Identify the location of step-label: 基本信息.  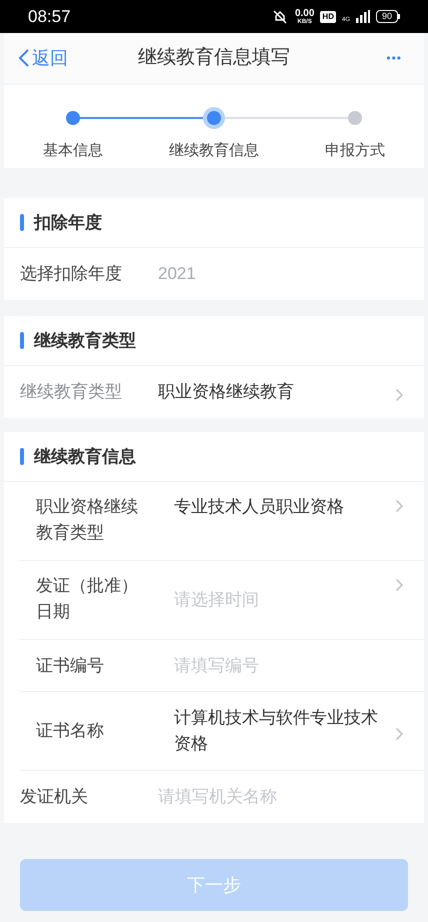
(73, 151).